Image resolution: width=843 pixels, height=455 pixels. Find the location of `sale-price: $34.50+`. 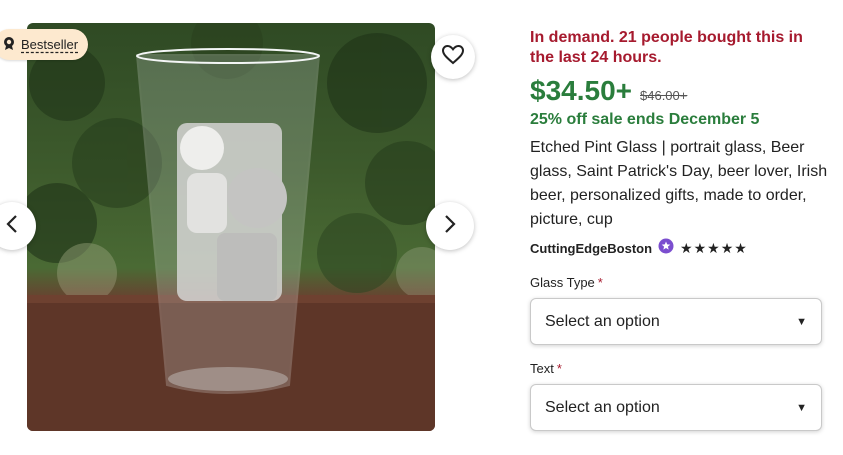

sale-price: $34.50+ is located at coordinates (581, 90).